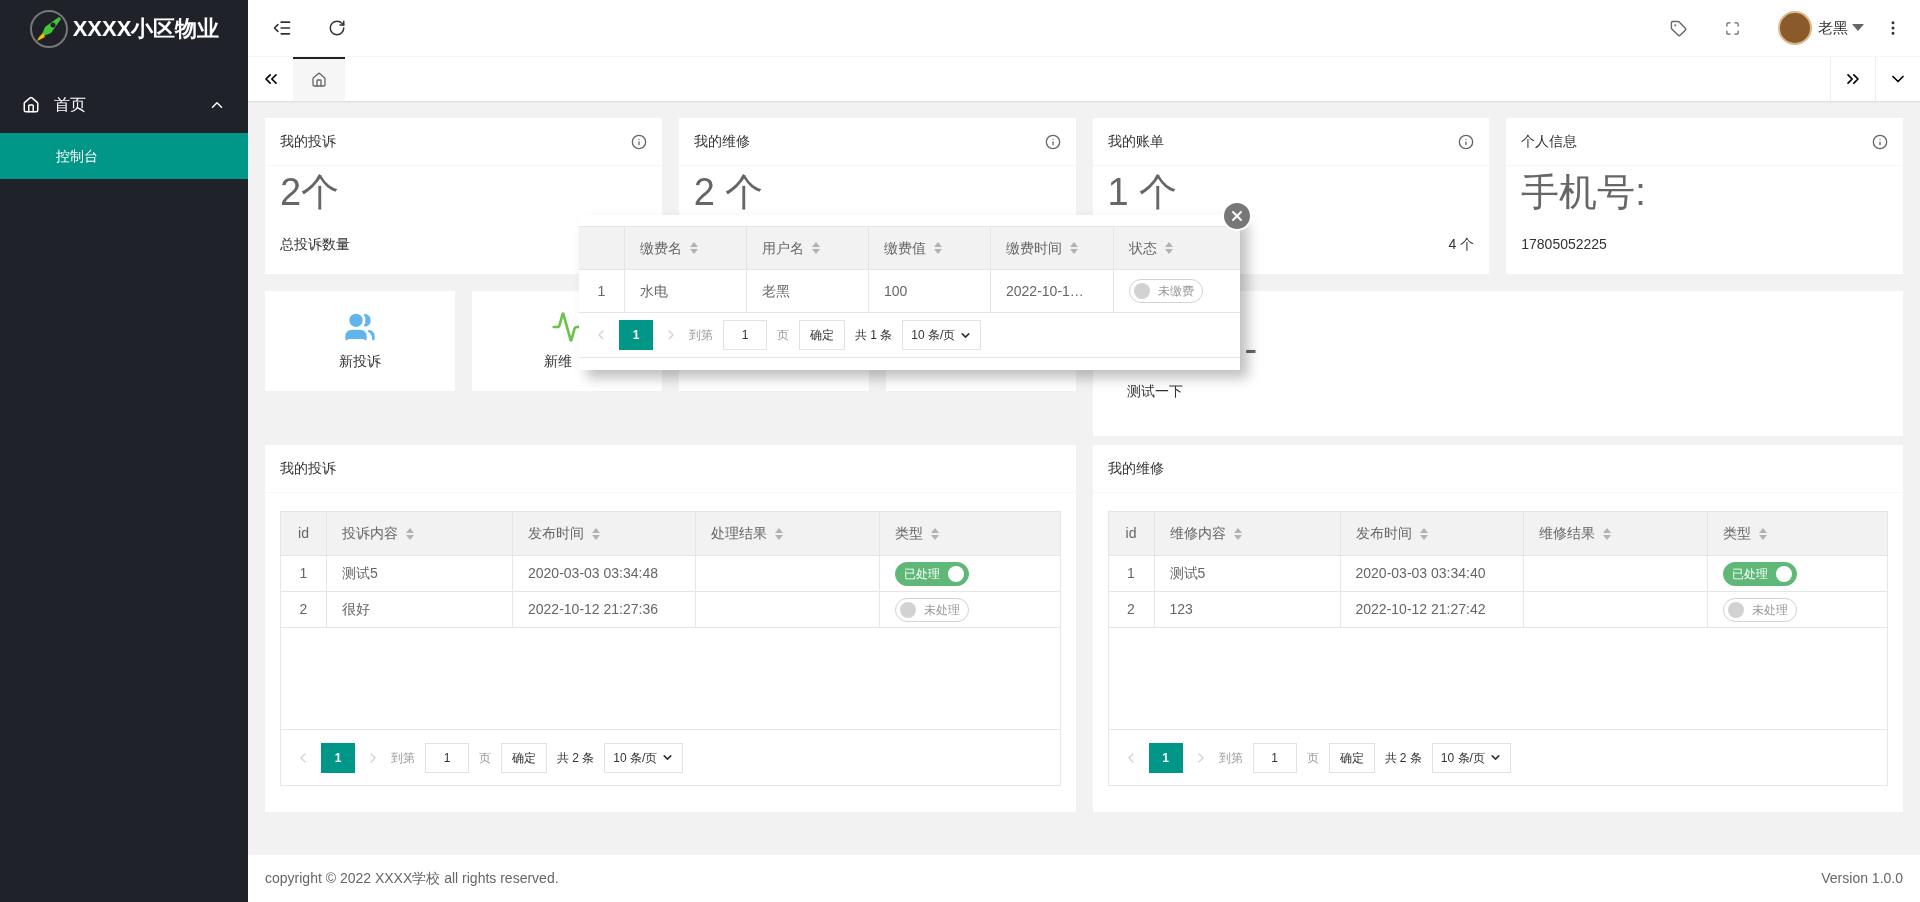 The width and height of the screenshot is (1920, 902). Describe the element at coordinates (1143, 192) in the screenshot. I see `stat-value: 1 个` at that location.